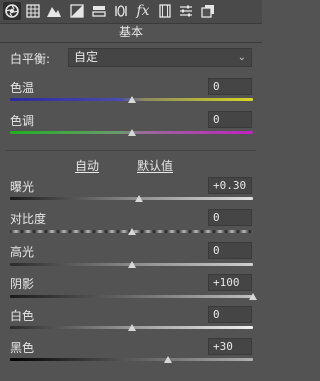 Image resolution: width=320 pixels, height=381 pixels. Describe the element at coordinates (131, 198) in the screenshot. I see `exposure-slider-track` at that location.